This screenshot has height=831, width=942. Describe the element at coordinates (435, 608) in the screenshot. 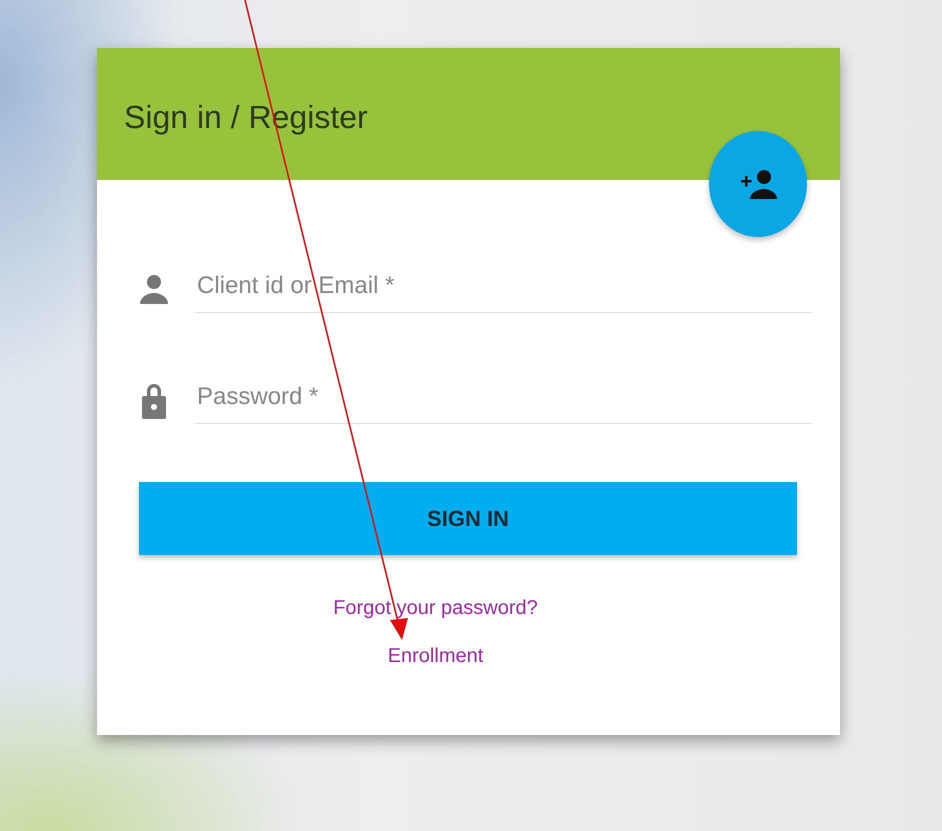

I see `text-link: Forgot your password?` at that location.